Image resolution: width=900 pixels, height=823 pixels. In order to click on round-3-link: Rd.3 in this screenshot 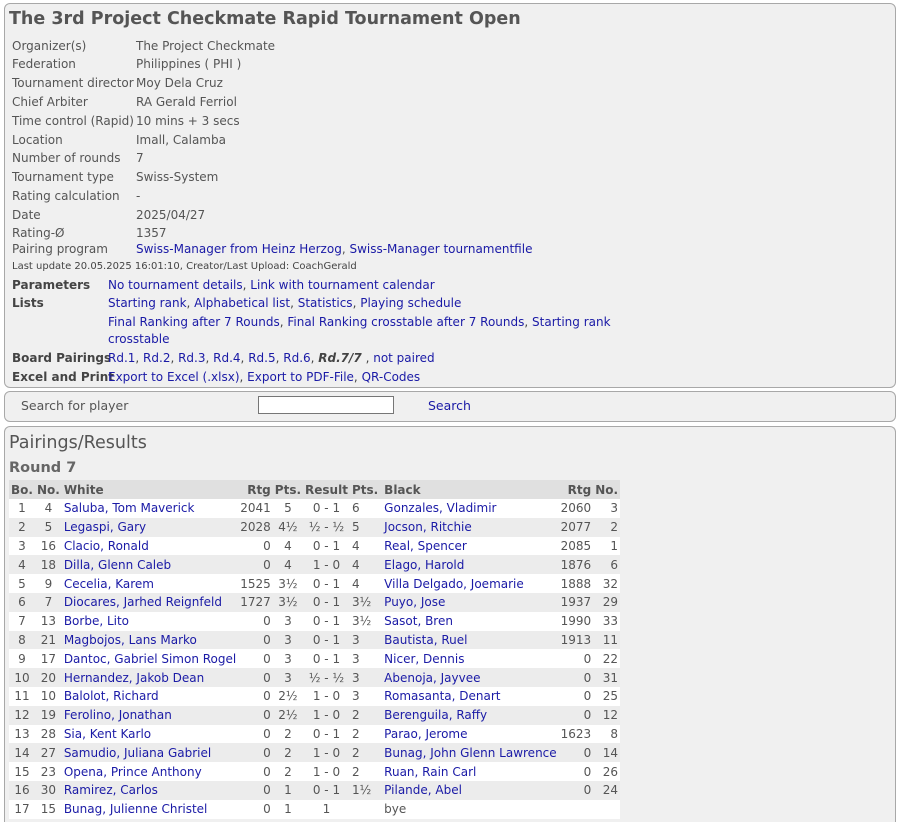, I will do `click(191, 358)`.